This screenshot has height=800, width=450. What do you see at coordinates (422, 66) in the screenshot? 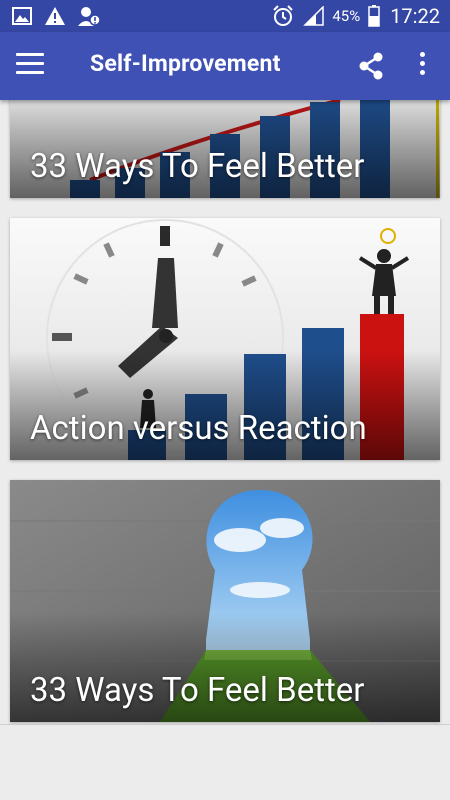
I see `more-vert-icon` at bounding box center [422, 66].